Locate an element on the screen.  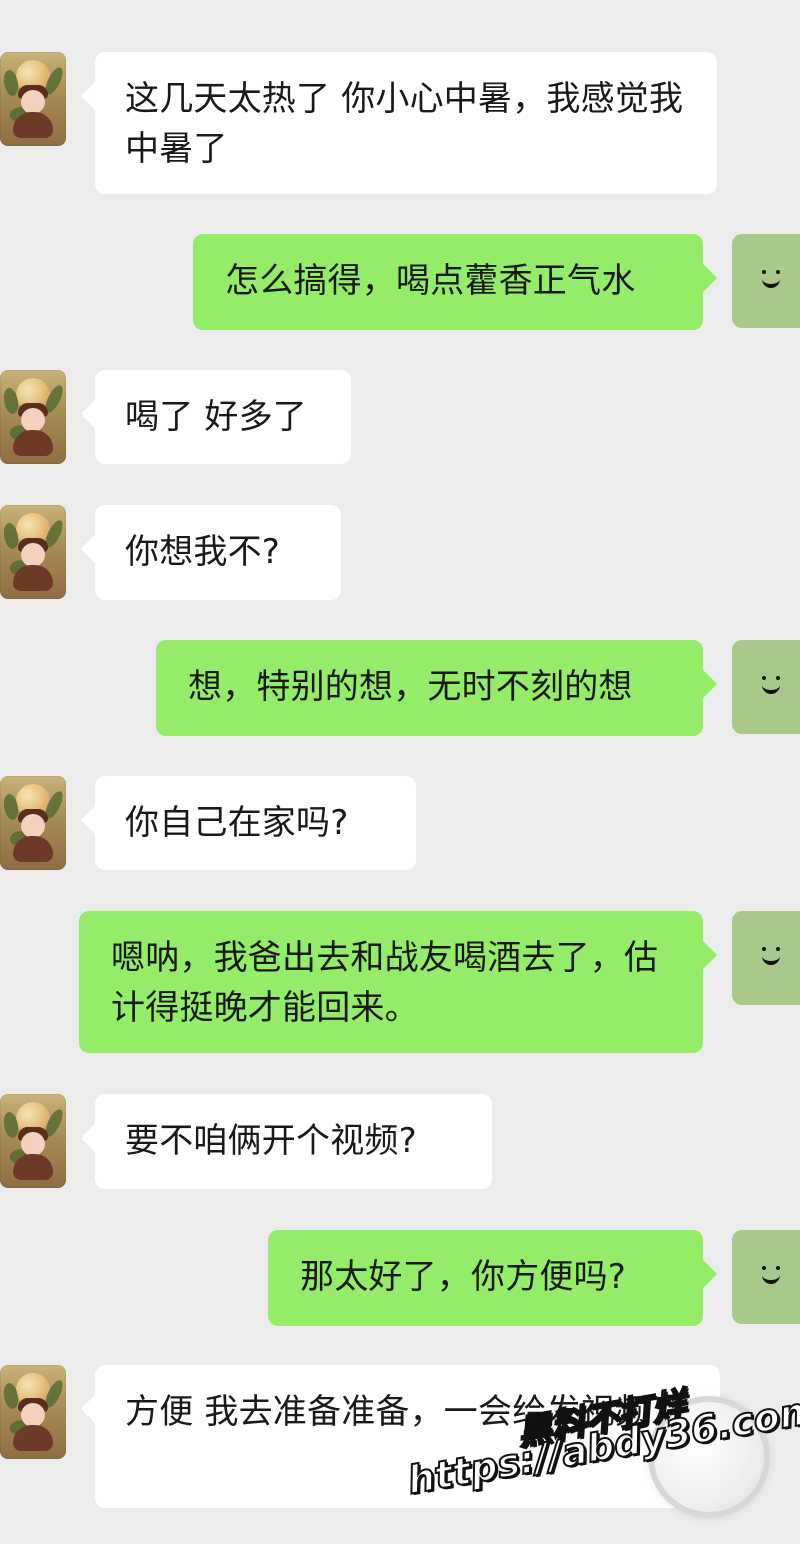
message-bubble-left: 这几天太热了 你小心中暑，我感觉我中暑了 is located at coordinates (406, 123).